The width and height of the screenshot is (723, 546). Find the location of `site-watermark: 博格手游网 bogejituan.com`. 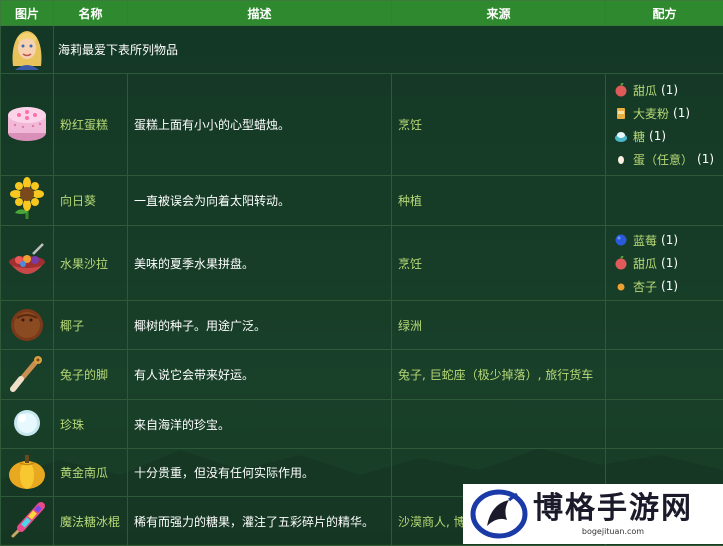

site-watermark: 博格手游网 bogejituan.com is located at coordinates (593, 514).